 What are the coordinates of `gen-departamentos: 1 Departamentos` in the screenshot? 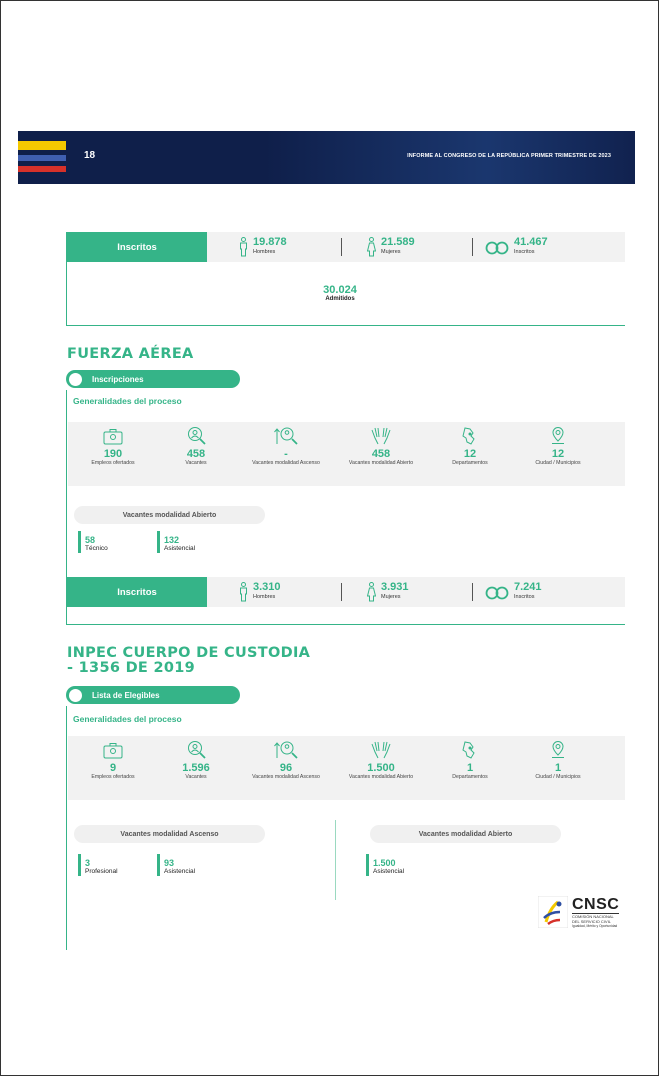 It's located at (470, 760).